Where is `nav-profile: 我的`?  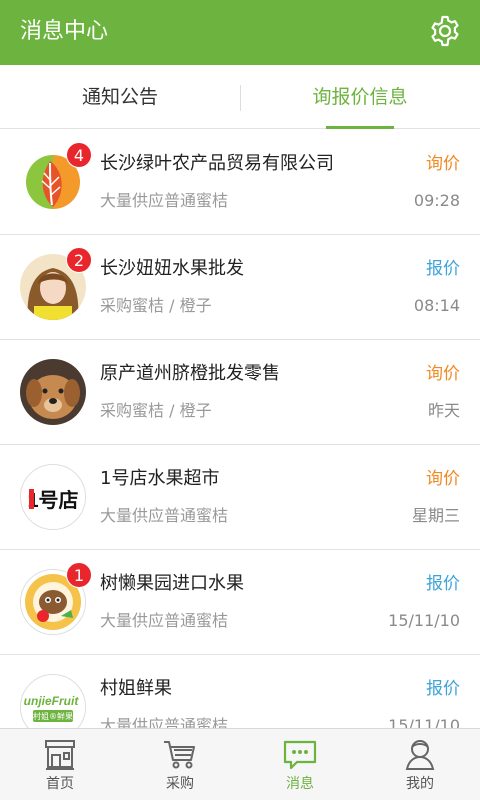 nav-profile: 我的 is located at coordinates (420, 764).